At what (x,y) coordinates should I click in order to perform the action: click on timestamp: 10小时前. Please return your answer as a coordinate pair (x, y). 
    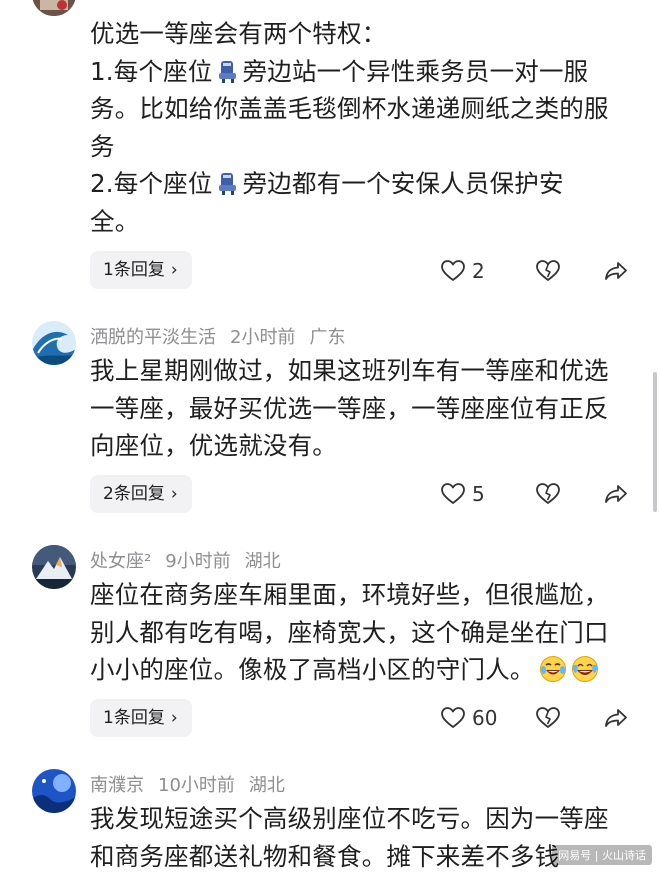
    Looking at the image, I should click on (196, 785).